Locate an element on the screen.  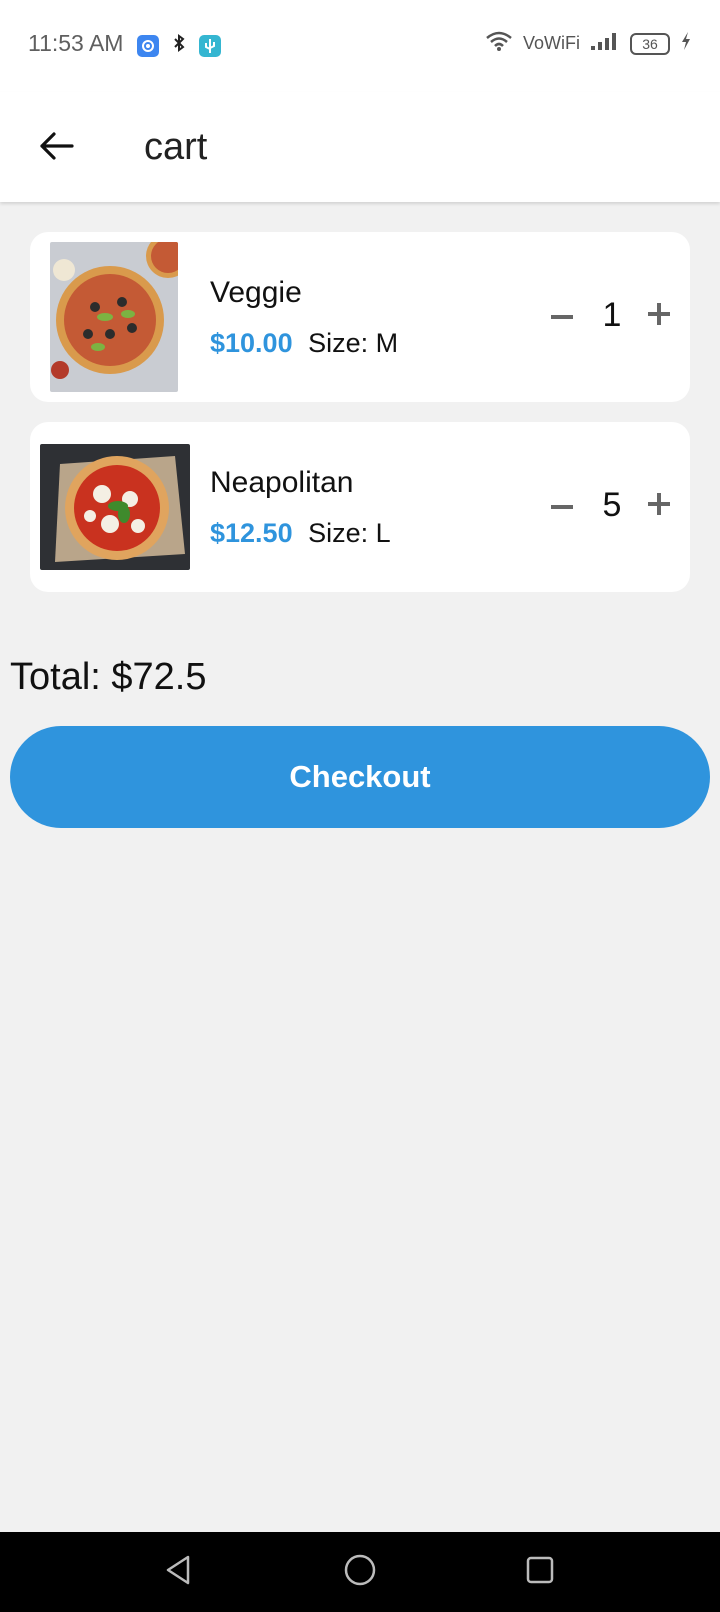
nav-recents-button is located at coordinates (540, 1572).